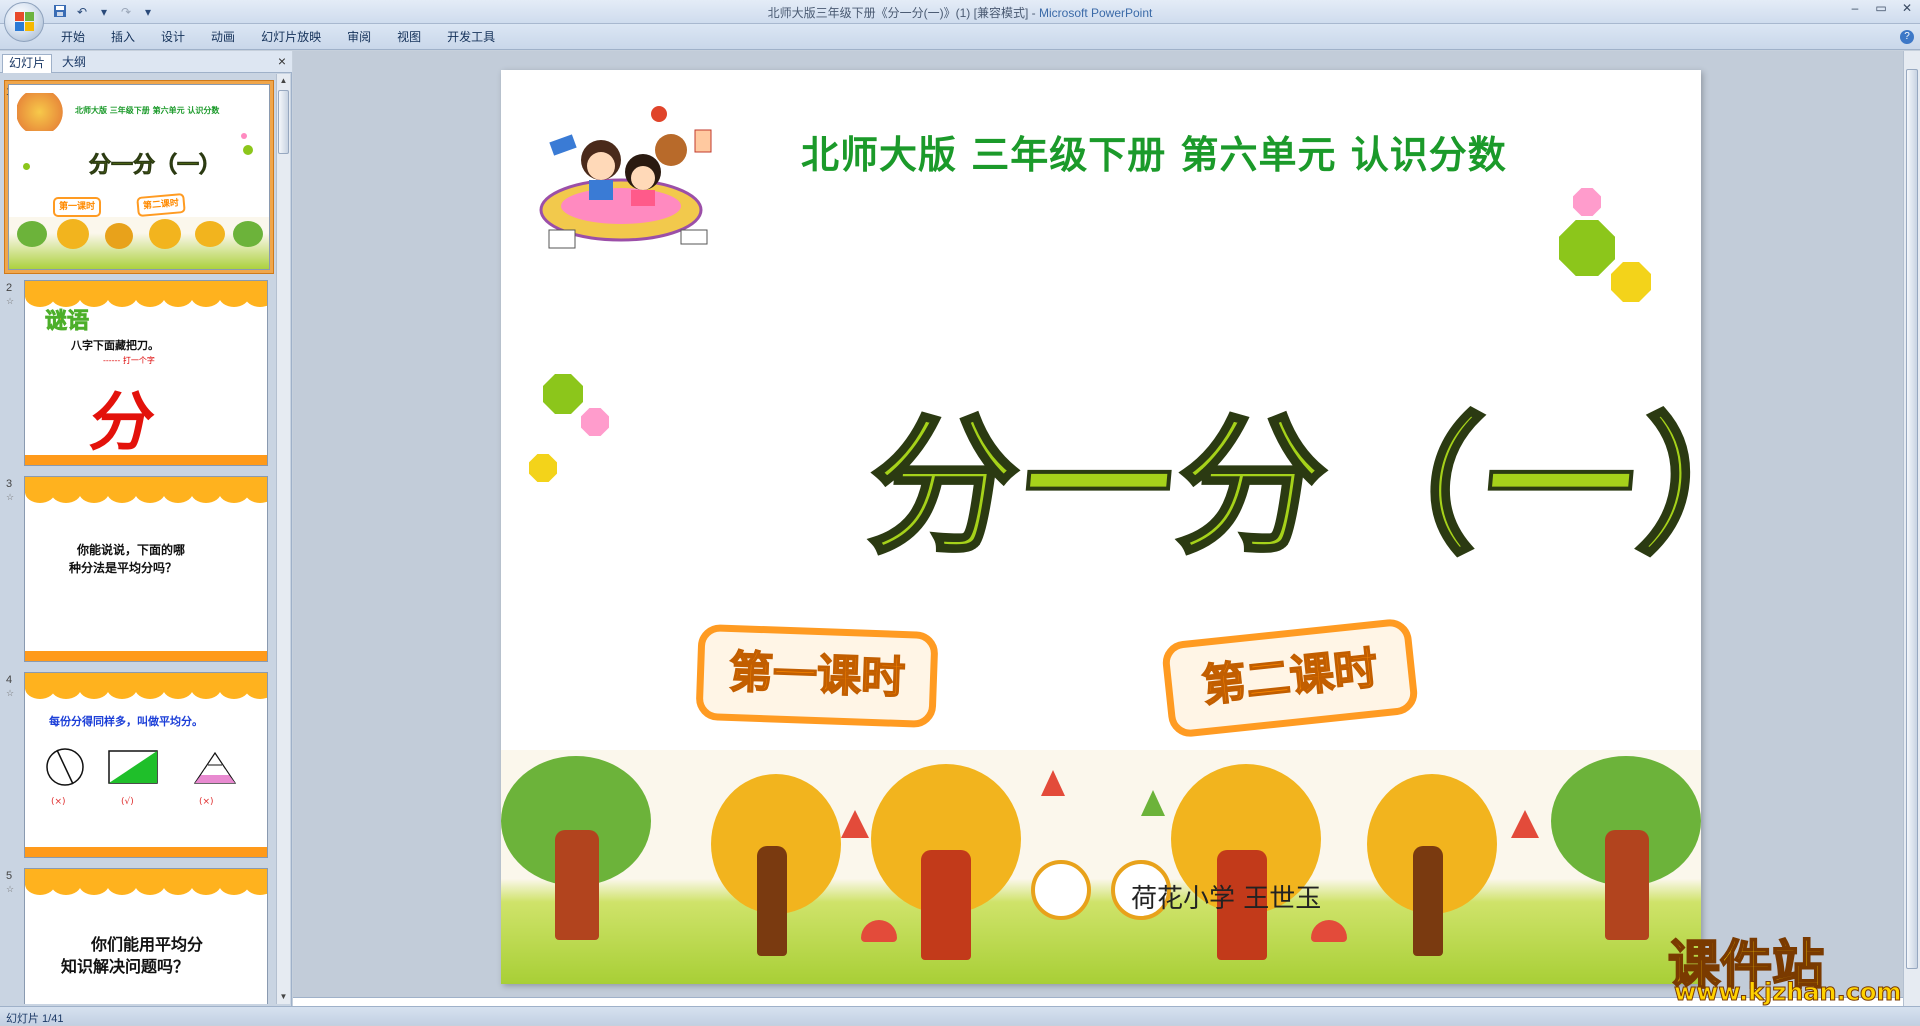  What do you see at coordinates (147, 944) in the screenshot?
I see `thumb-question-line1: 你们能用平均分` at bounding box center [147, 944].